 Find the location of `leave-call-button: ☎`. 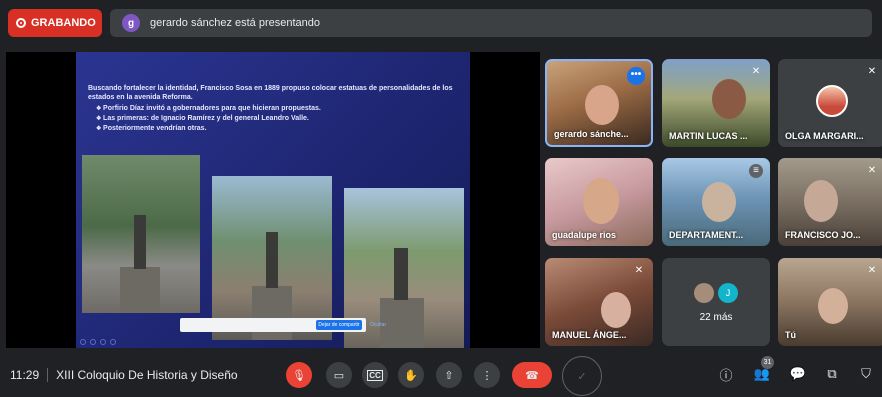

leave-call-button: ☎ is located at coordinates (532, 375).